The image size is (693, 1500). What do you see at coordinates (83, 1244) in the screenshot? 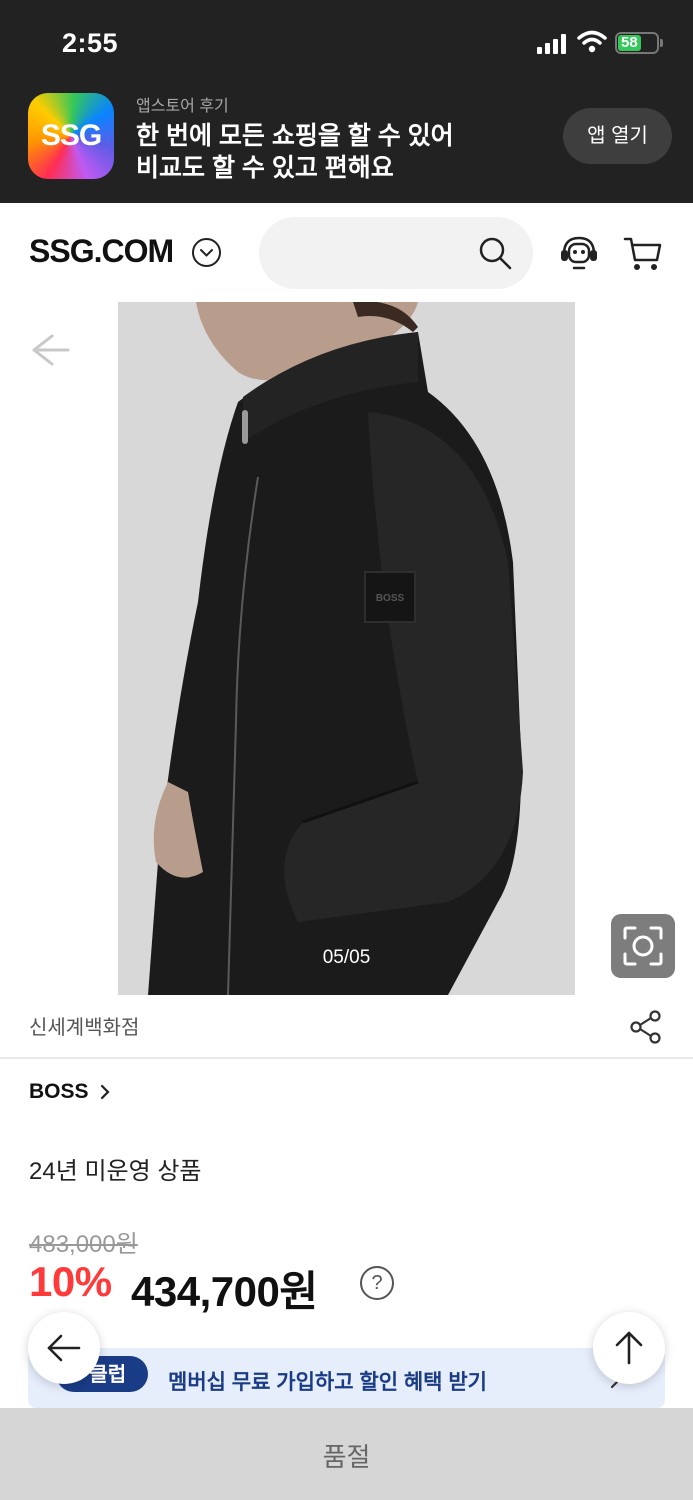
I see `original-price: 483,000원` at bounding box center [83, 1244].